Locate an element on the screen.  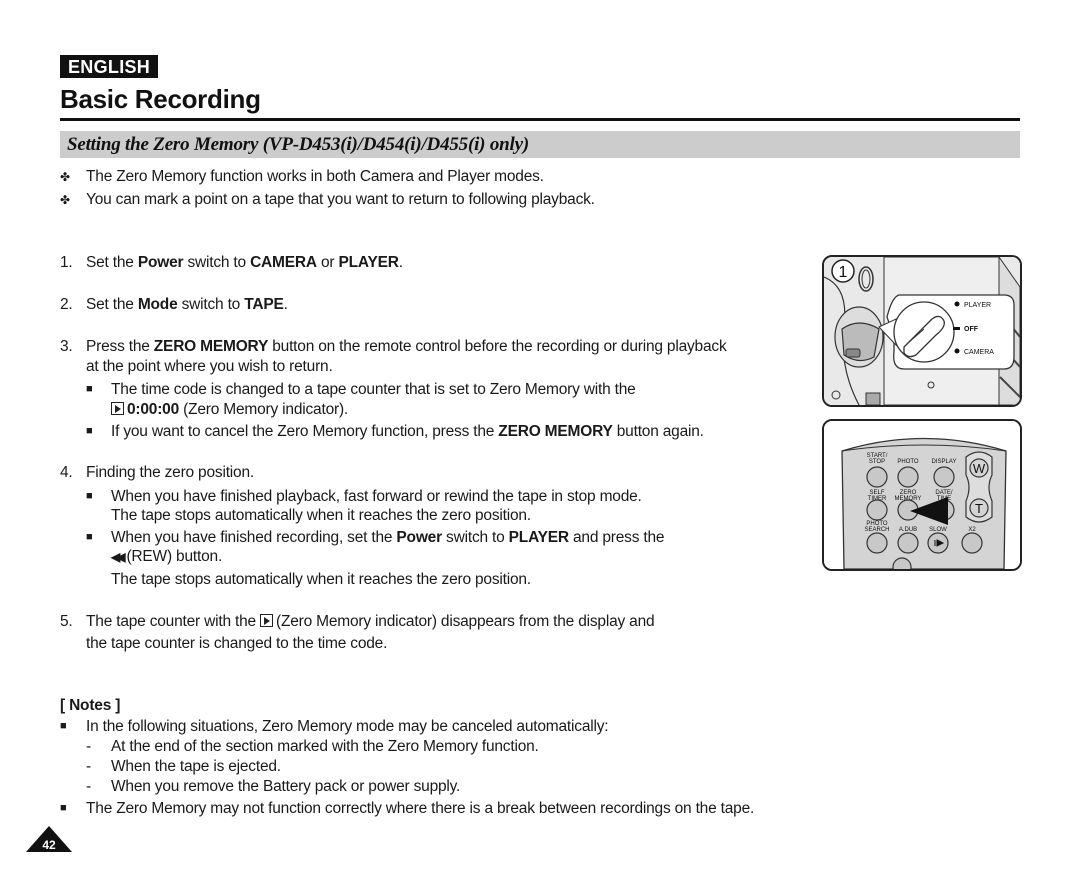
svg-text: SEARCH is located at coordinates (876, 530).